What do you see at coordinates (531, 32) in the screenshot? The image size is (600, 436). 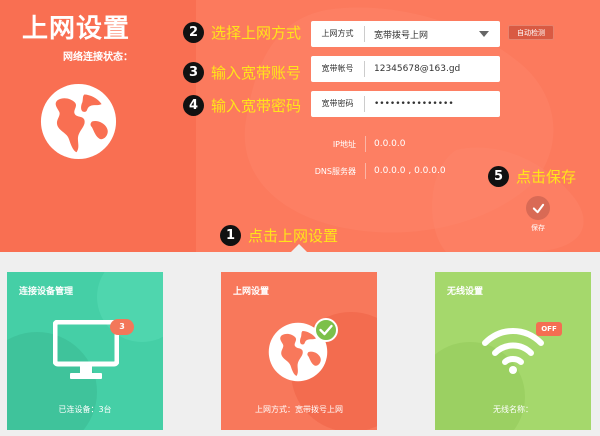 I see `auto-detect-button: 自动检测` at bounding box center [531, 32].